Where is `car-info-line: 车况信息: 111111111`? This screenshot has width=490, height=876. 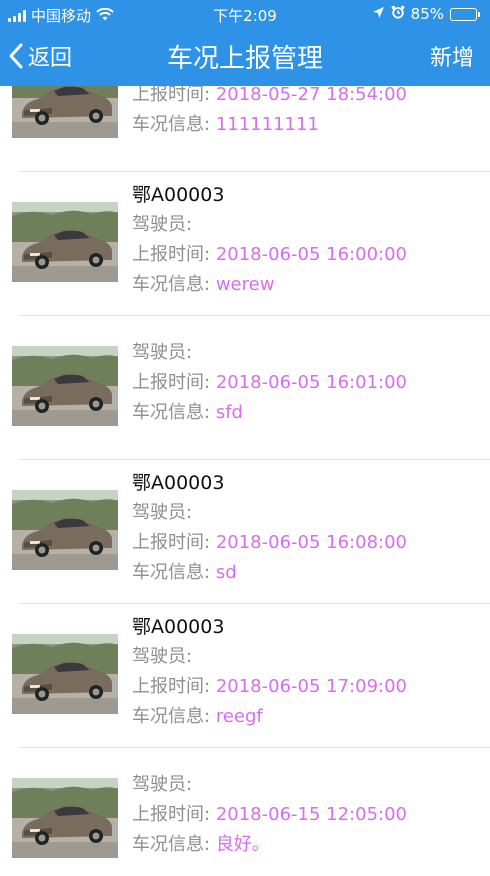
car-info-line: 车况信息: 111111111 is located at coordinates (269, 125).